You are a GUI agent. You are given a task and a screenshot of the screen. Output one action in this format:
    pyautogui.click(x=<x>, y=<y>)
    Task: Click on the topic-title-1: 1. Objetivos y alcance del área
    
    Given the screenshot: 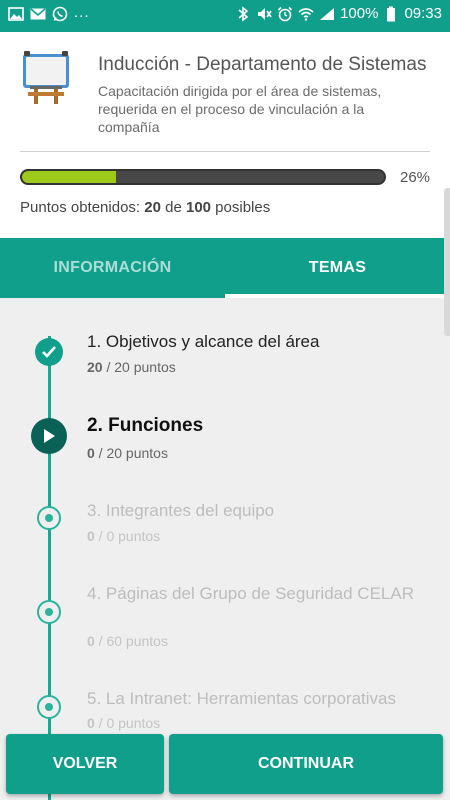 What is the action you would take?
    pyautogui.click(x=257, y=342)
    